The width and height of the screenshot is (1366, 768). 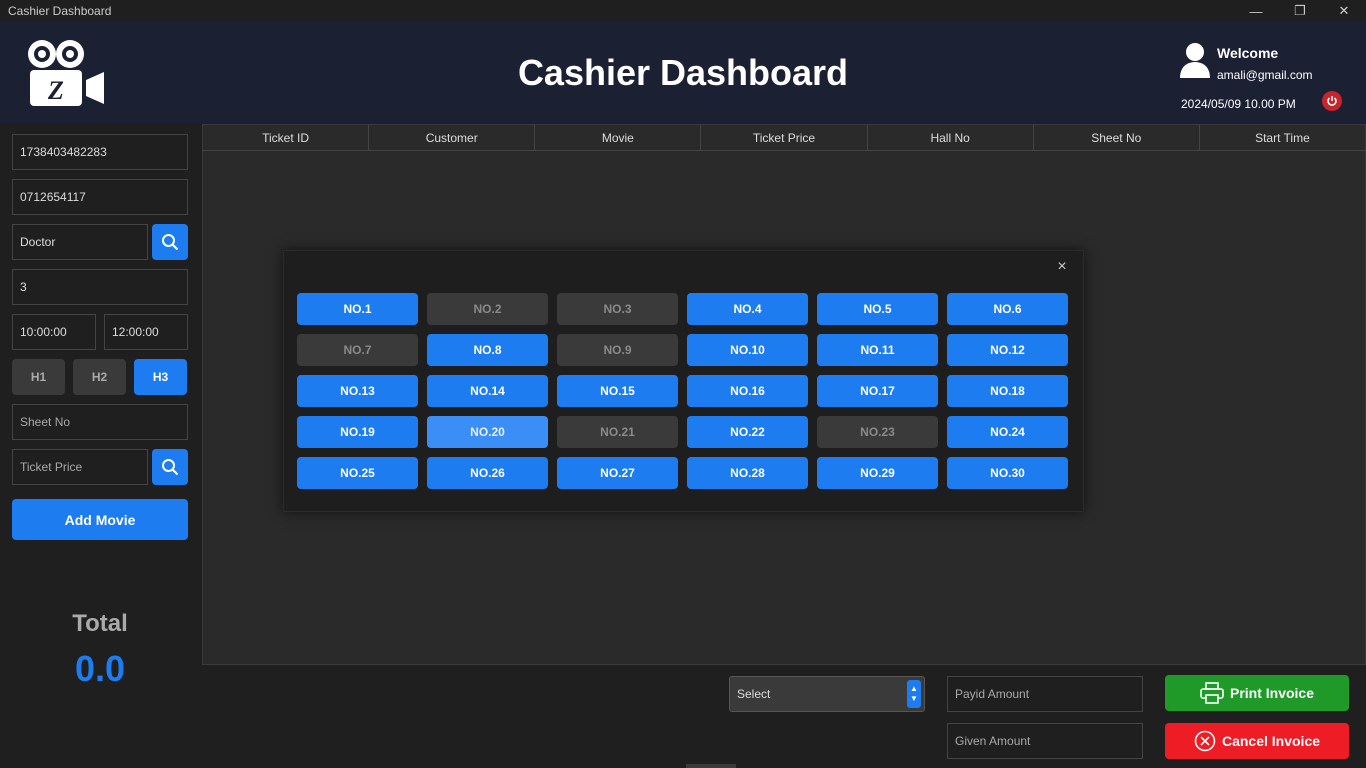 What do you see at coordinates (747, 473) in the screenshot?
I see `seat-button: NO.28` at bounding box center [747, 473].